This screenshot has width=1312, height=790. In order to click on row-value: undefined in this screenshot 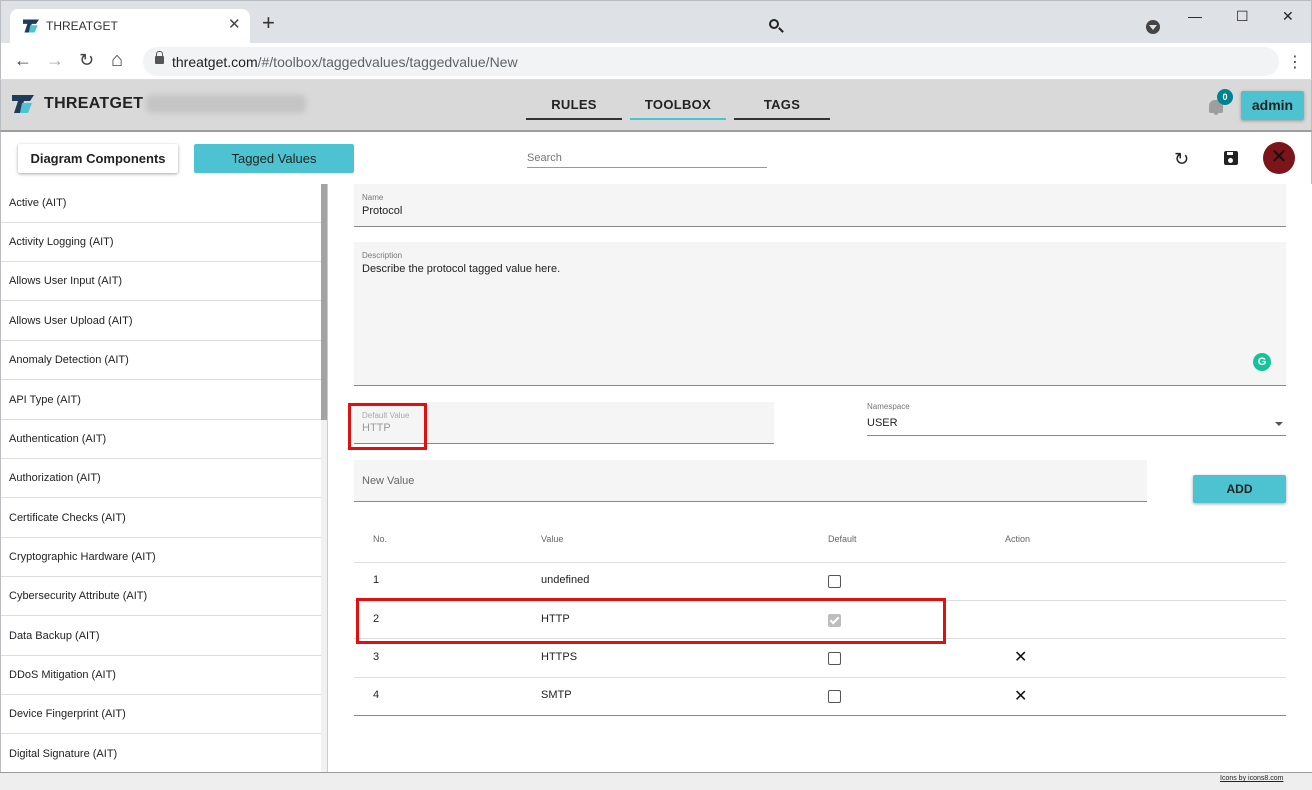, I will do `click(565, 580)`.